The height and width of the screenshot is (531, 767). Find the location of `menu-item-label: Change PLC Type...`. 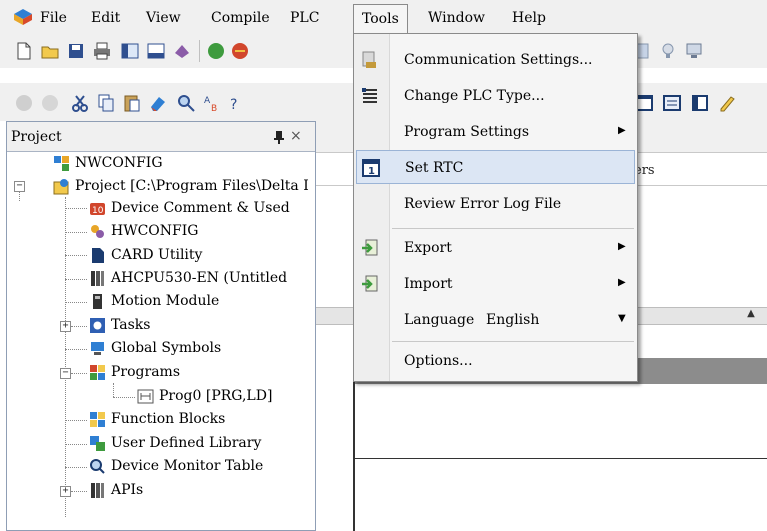

menu-item-label: Change PLC Type... is located at coordinates (474, 96).